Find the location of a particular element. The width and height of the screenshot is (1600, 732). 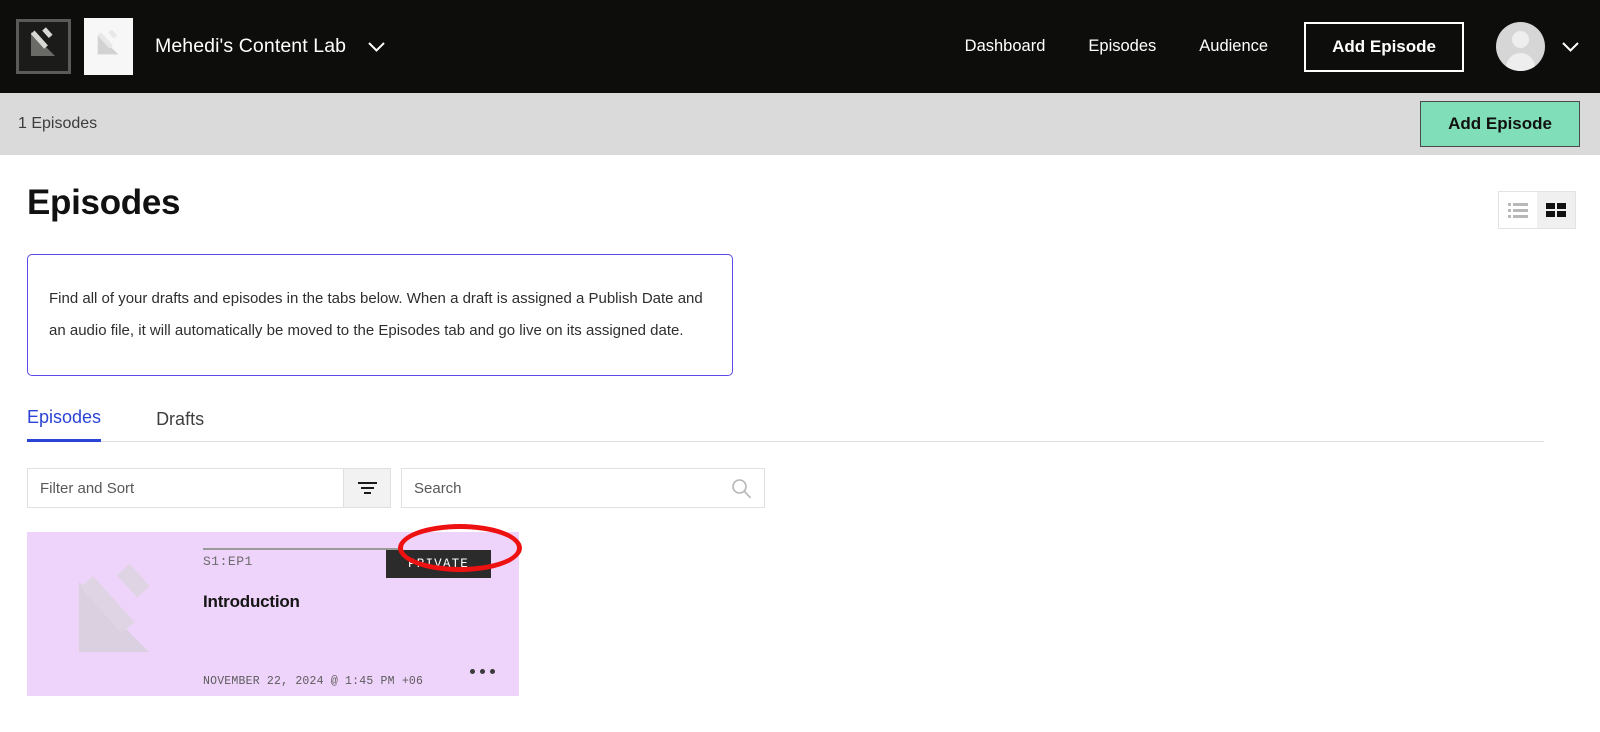

episode-season-number: S1:EP1 is located at coordinates (228, 561).